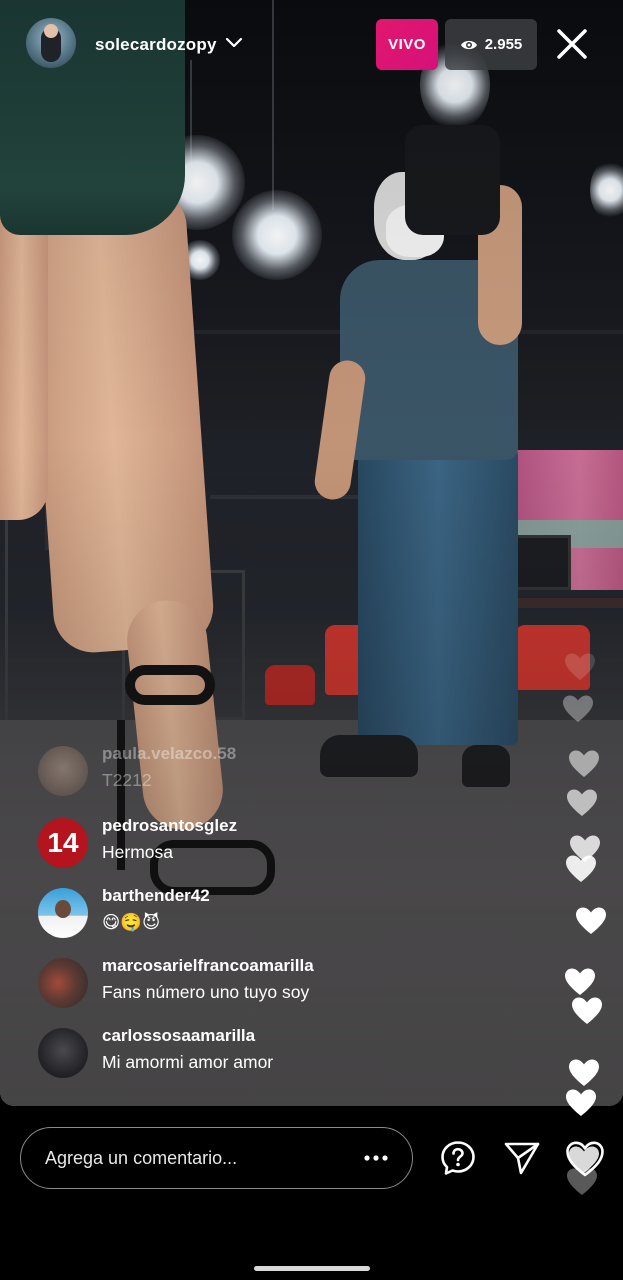 The height and width of the screenshot is (1280, 623). What do you see at coordinates (127, 780) in the screenshot?
I see `comment-text: T2212` at bounding box center [127, 780].